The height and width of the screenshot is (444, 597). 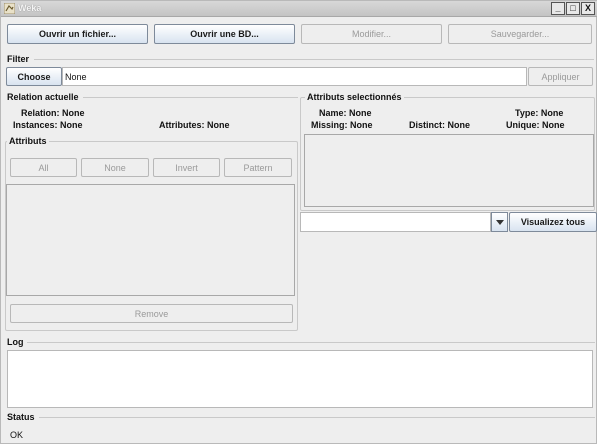 I want to click on filter-value: None, so click(x=76, y=77).